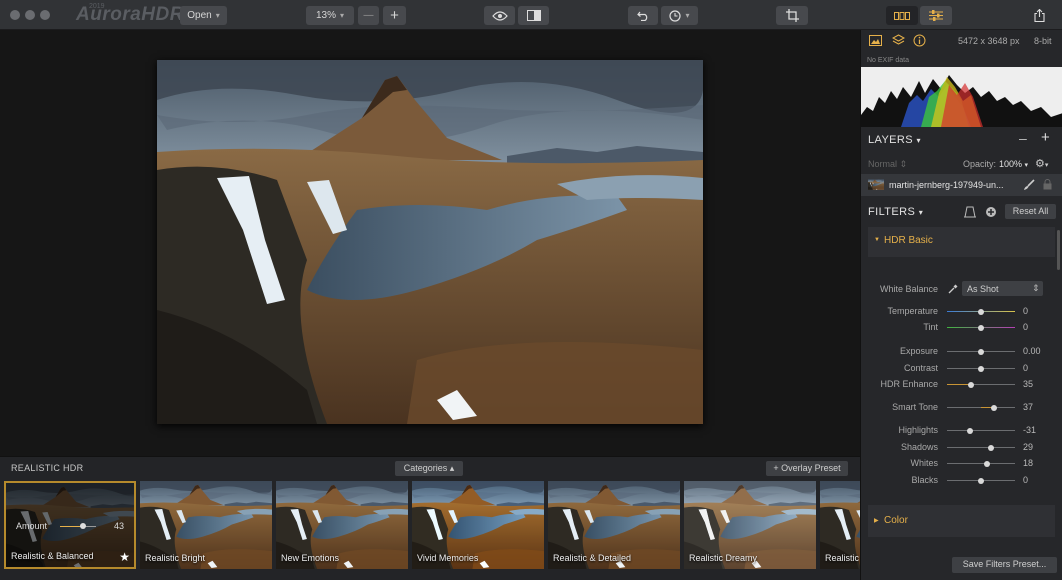 The height and width of the screenshot is (580, 1062). Describe the element at coordinates (206, 525) in the screenshot. I see `preset-thumbnail: Realistic Bright` at that location.